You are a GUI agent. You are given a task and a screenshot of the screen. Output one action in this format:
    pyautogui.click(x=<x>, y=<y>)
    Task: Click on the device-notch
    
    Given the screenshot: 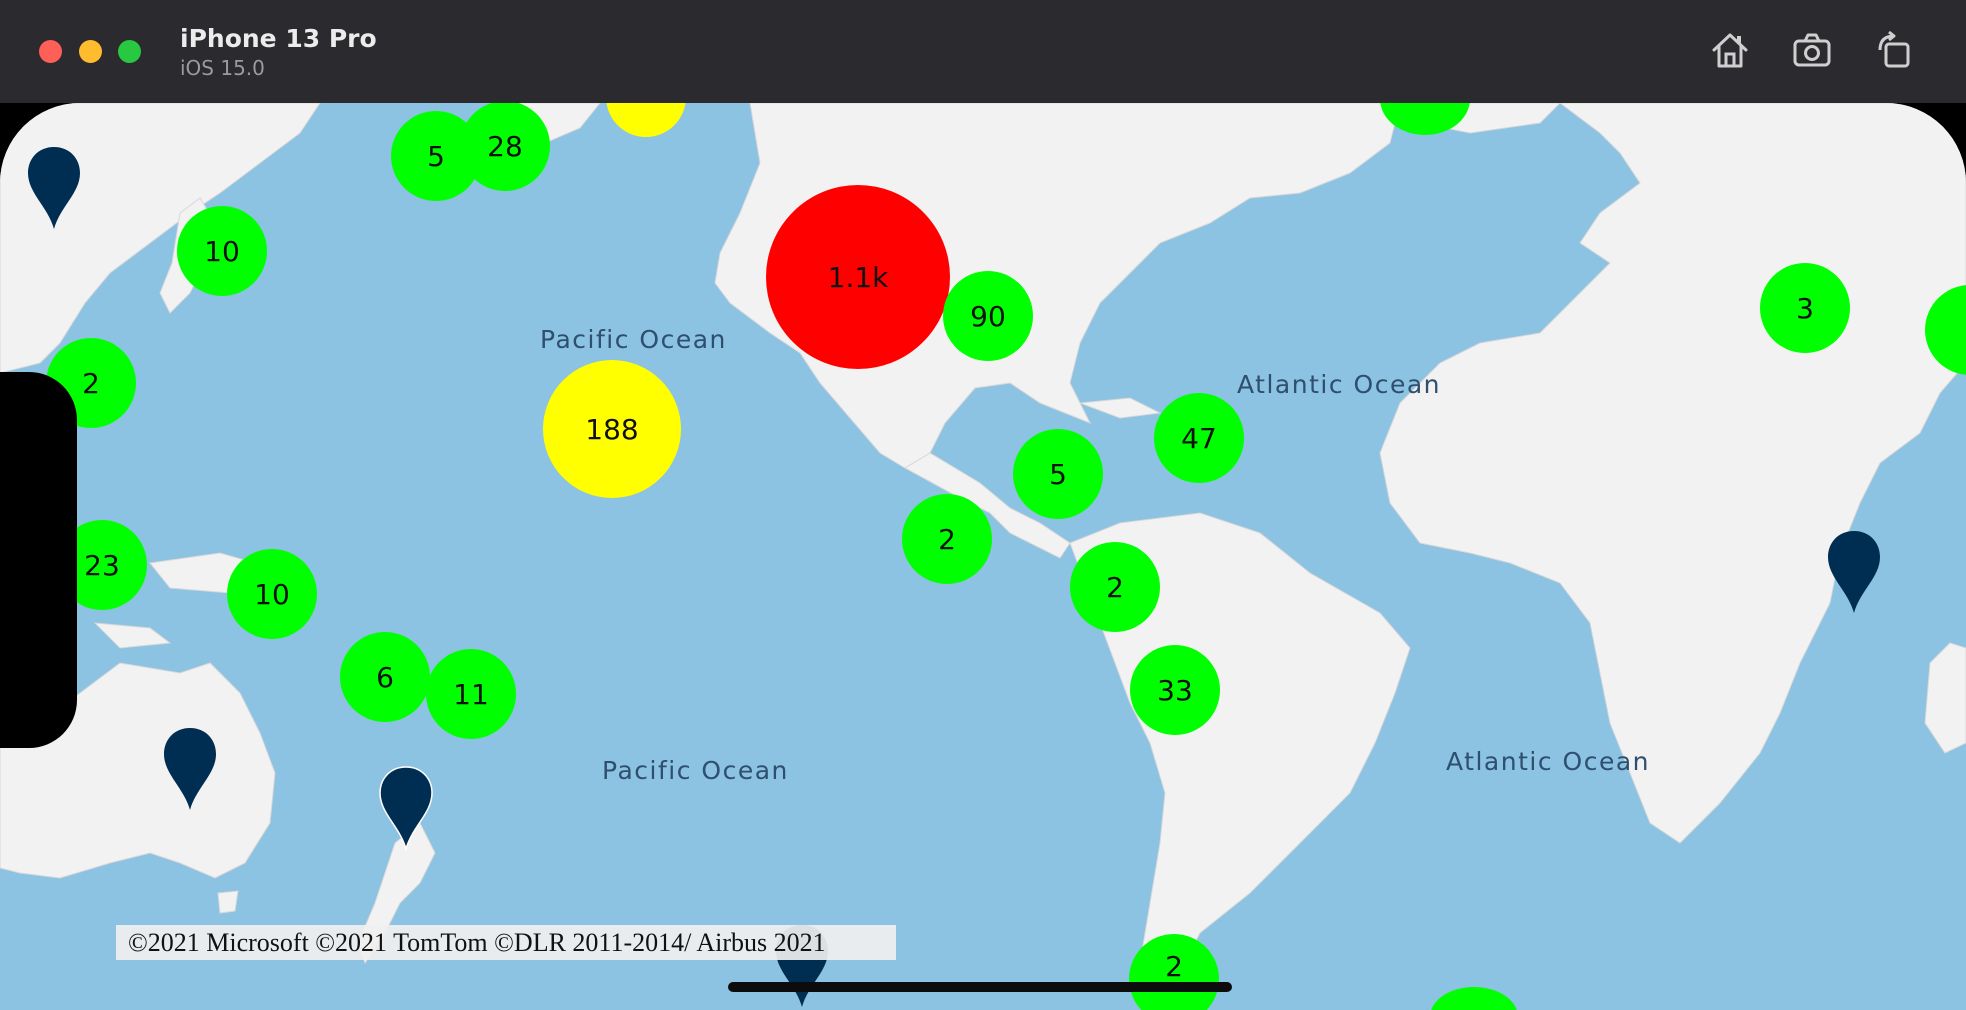 What is the action you would take?
    pyautogui.click(x=38, y=560)
    